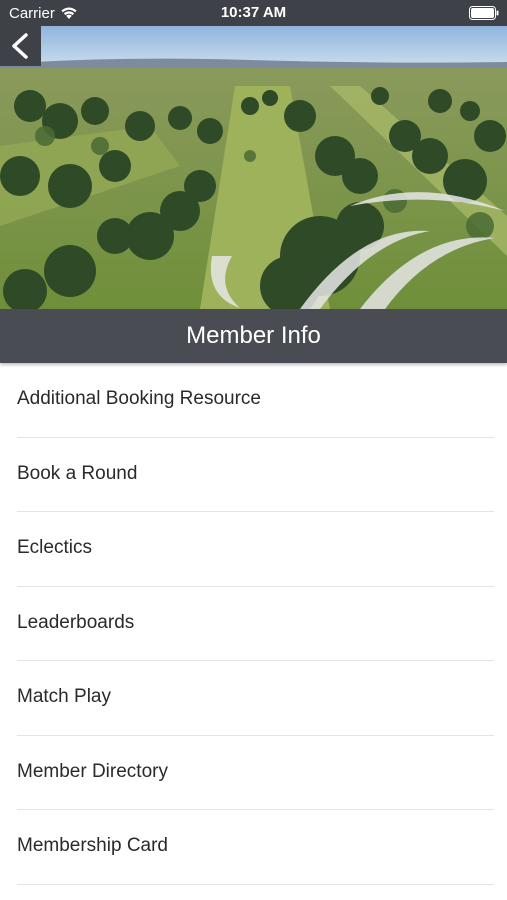  I want to click on menu-item-eclectics: Eclectics, so click(253, 549).